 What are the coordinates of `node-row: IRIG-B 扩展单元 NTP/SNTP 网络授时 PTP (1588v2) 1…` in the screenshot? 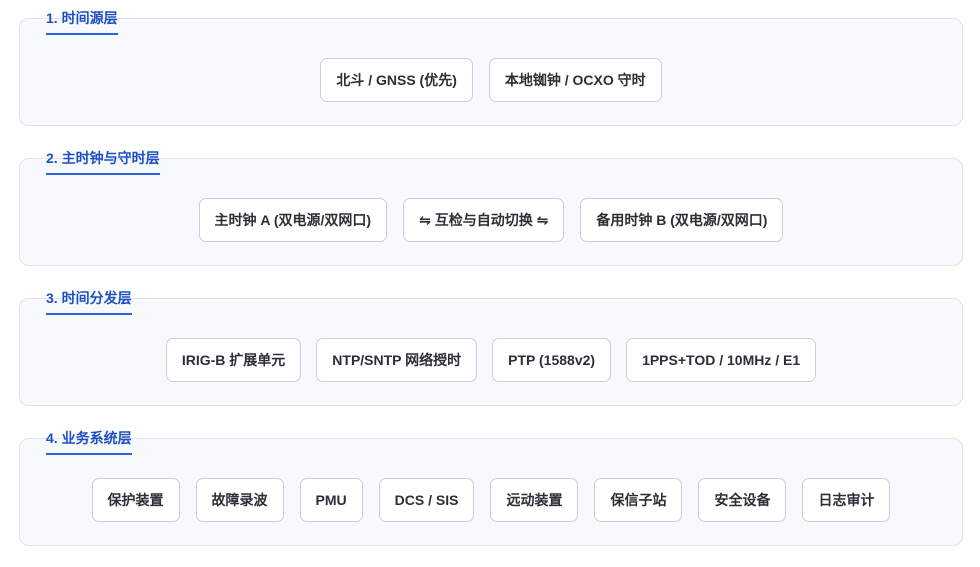 It's located at (491, 360).